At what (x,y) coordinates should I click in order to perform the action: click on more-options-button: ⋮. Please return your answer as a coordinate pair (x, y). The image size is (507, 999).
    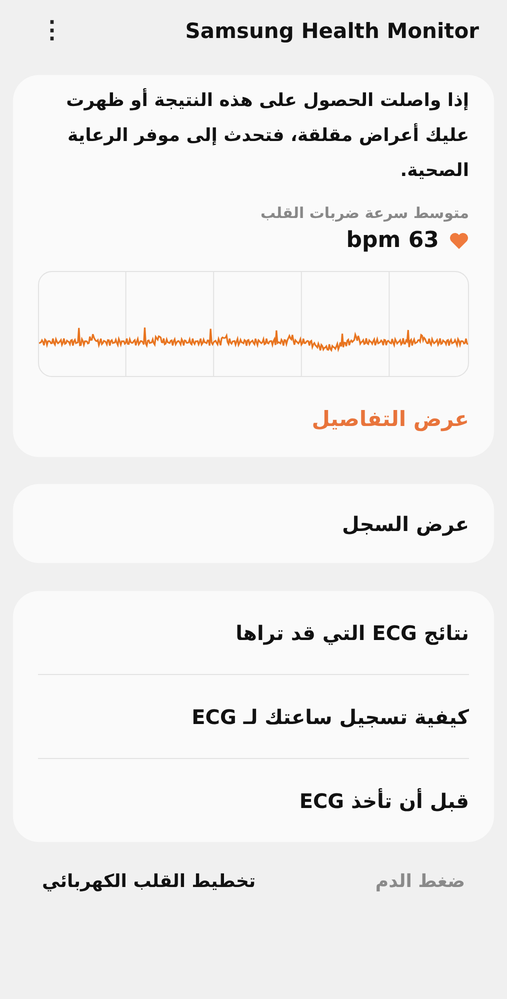
    Looking at the image, I should click on (52, 31).